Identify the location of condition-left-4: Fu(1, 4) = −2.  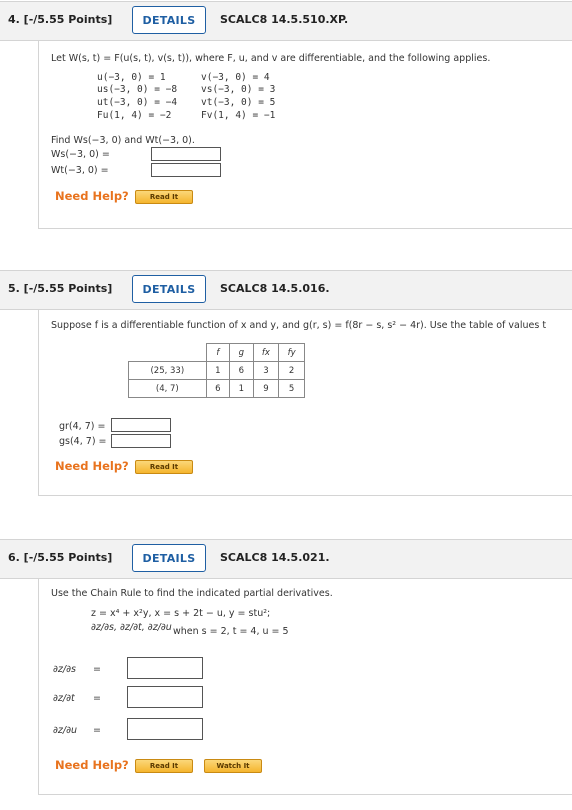
(134, 115).